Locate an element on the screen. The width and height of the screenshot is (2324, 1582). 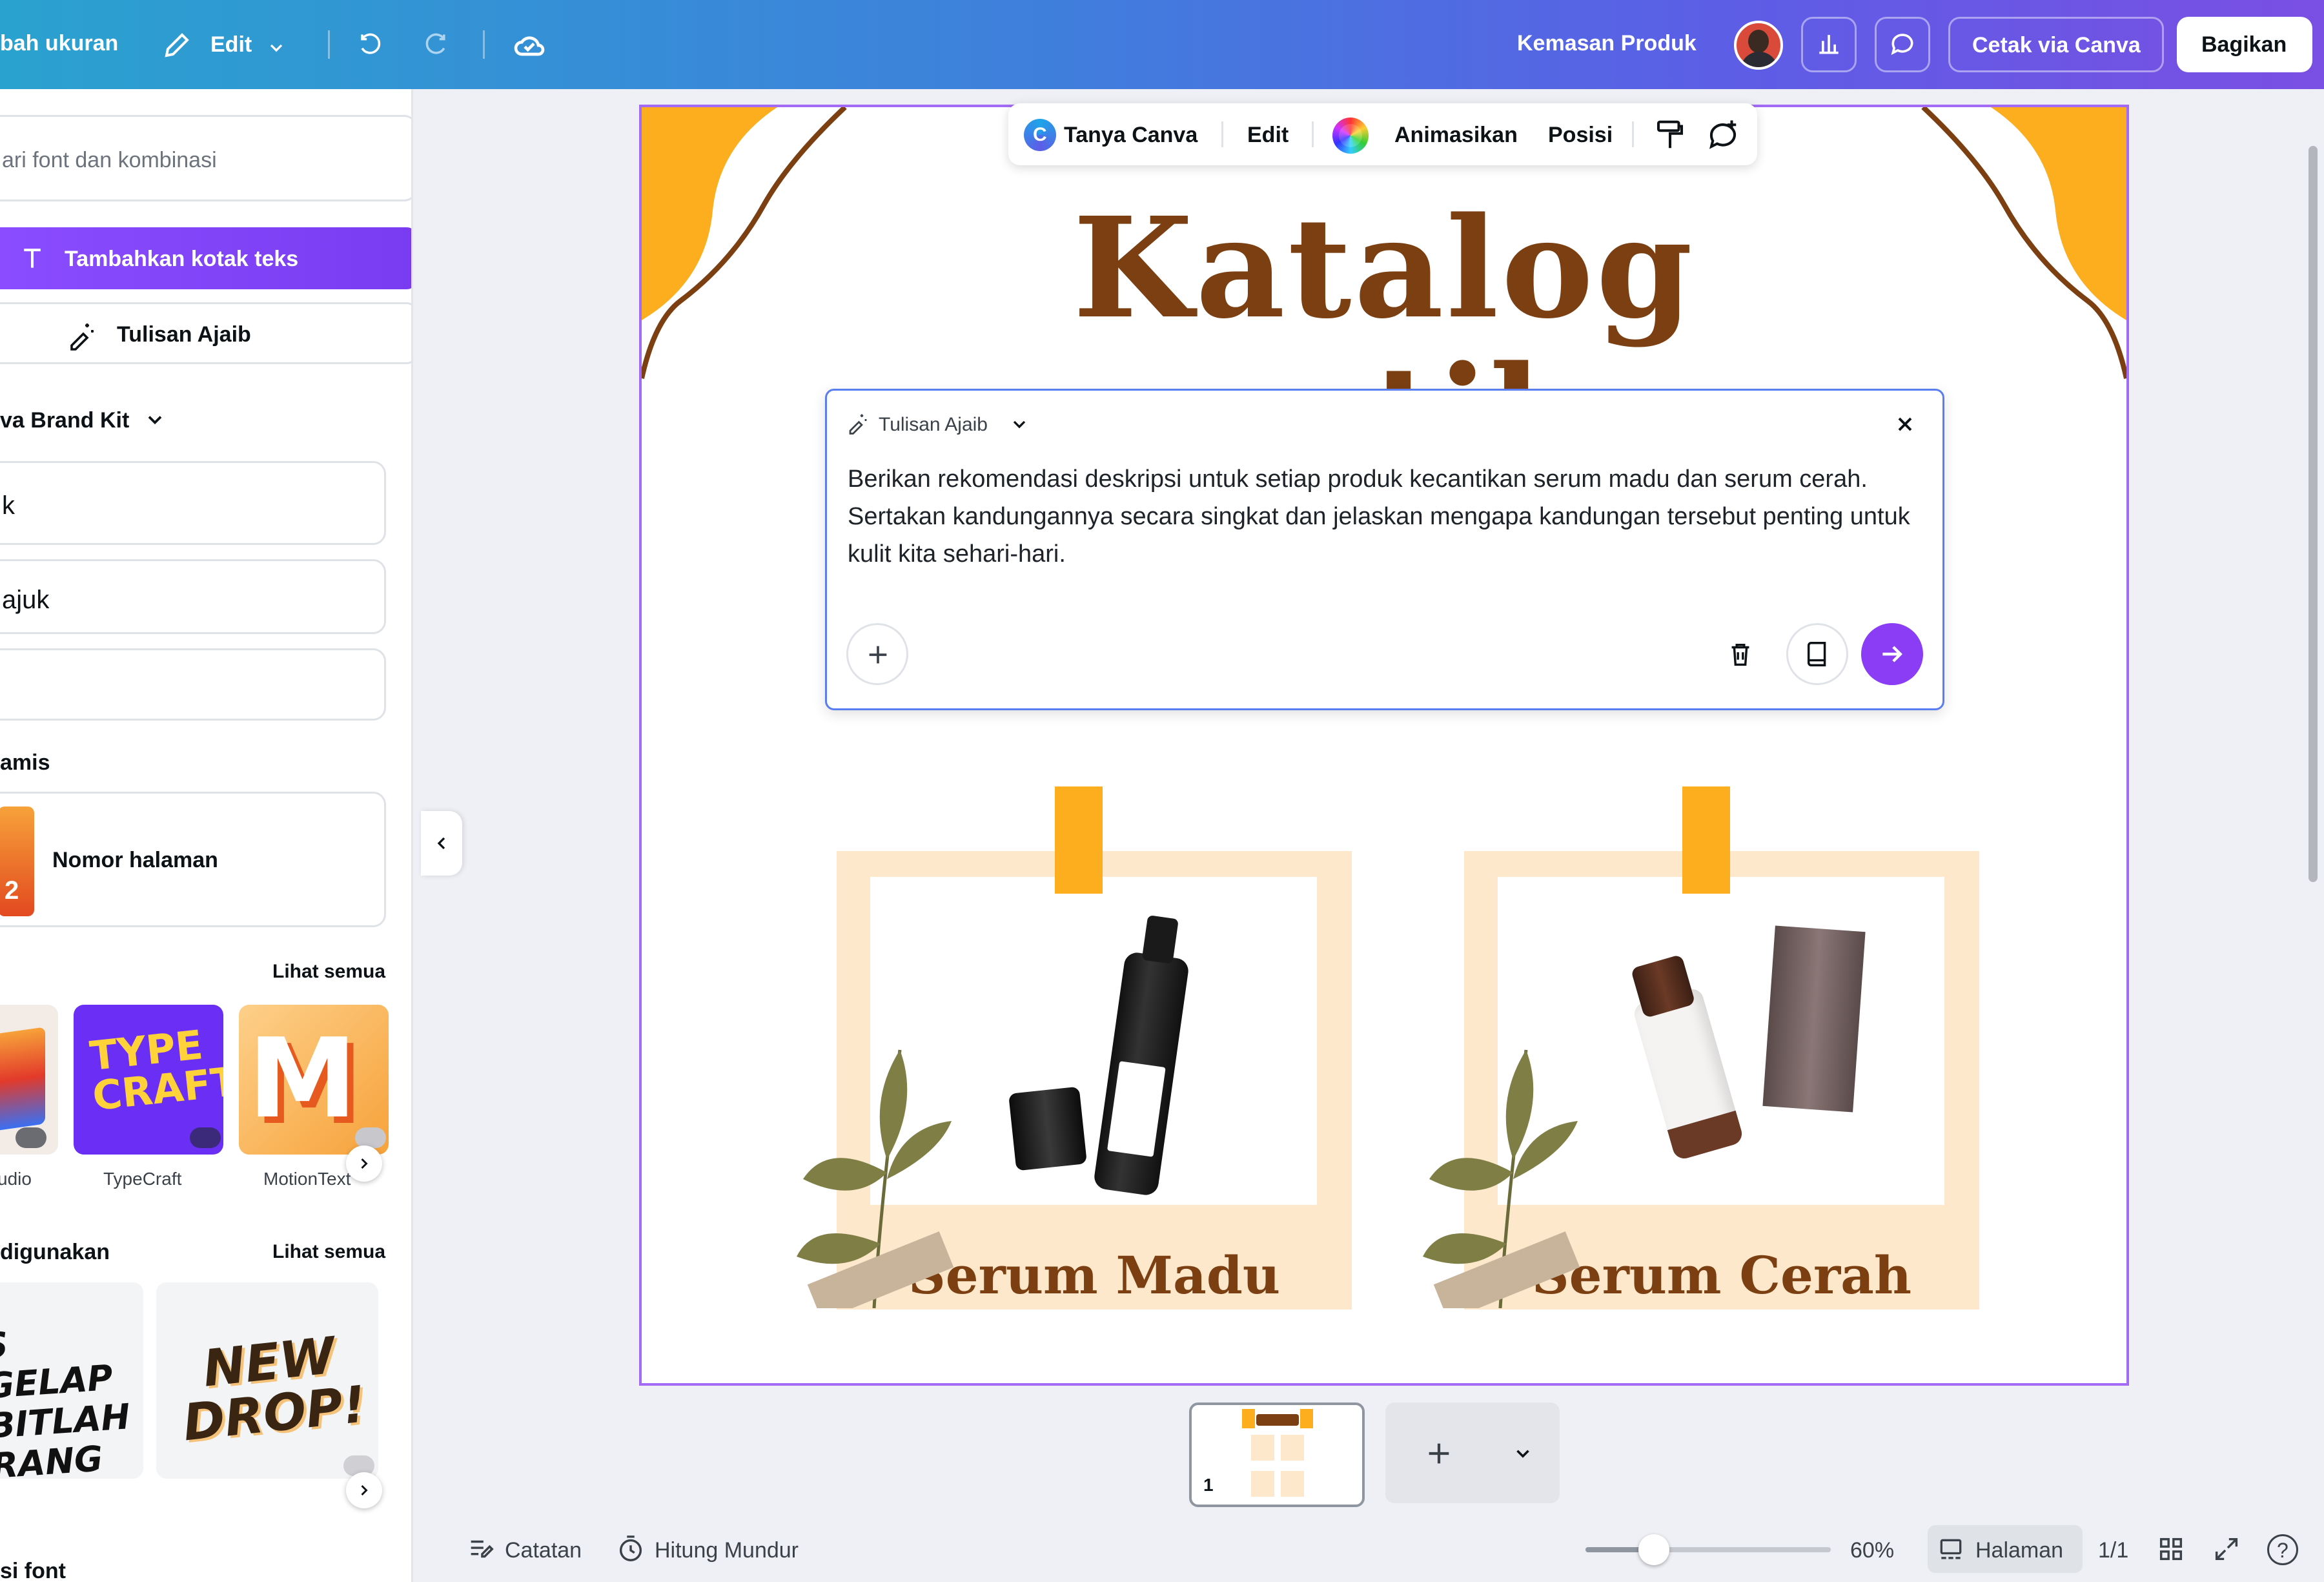
see-all-effects-link: Lihat semua is located at coordinates (328, 972).